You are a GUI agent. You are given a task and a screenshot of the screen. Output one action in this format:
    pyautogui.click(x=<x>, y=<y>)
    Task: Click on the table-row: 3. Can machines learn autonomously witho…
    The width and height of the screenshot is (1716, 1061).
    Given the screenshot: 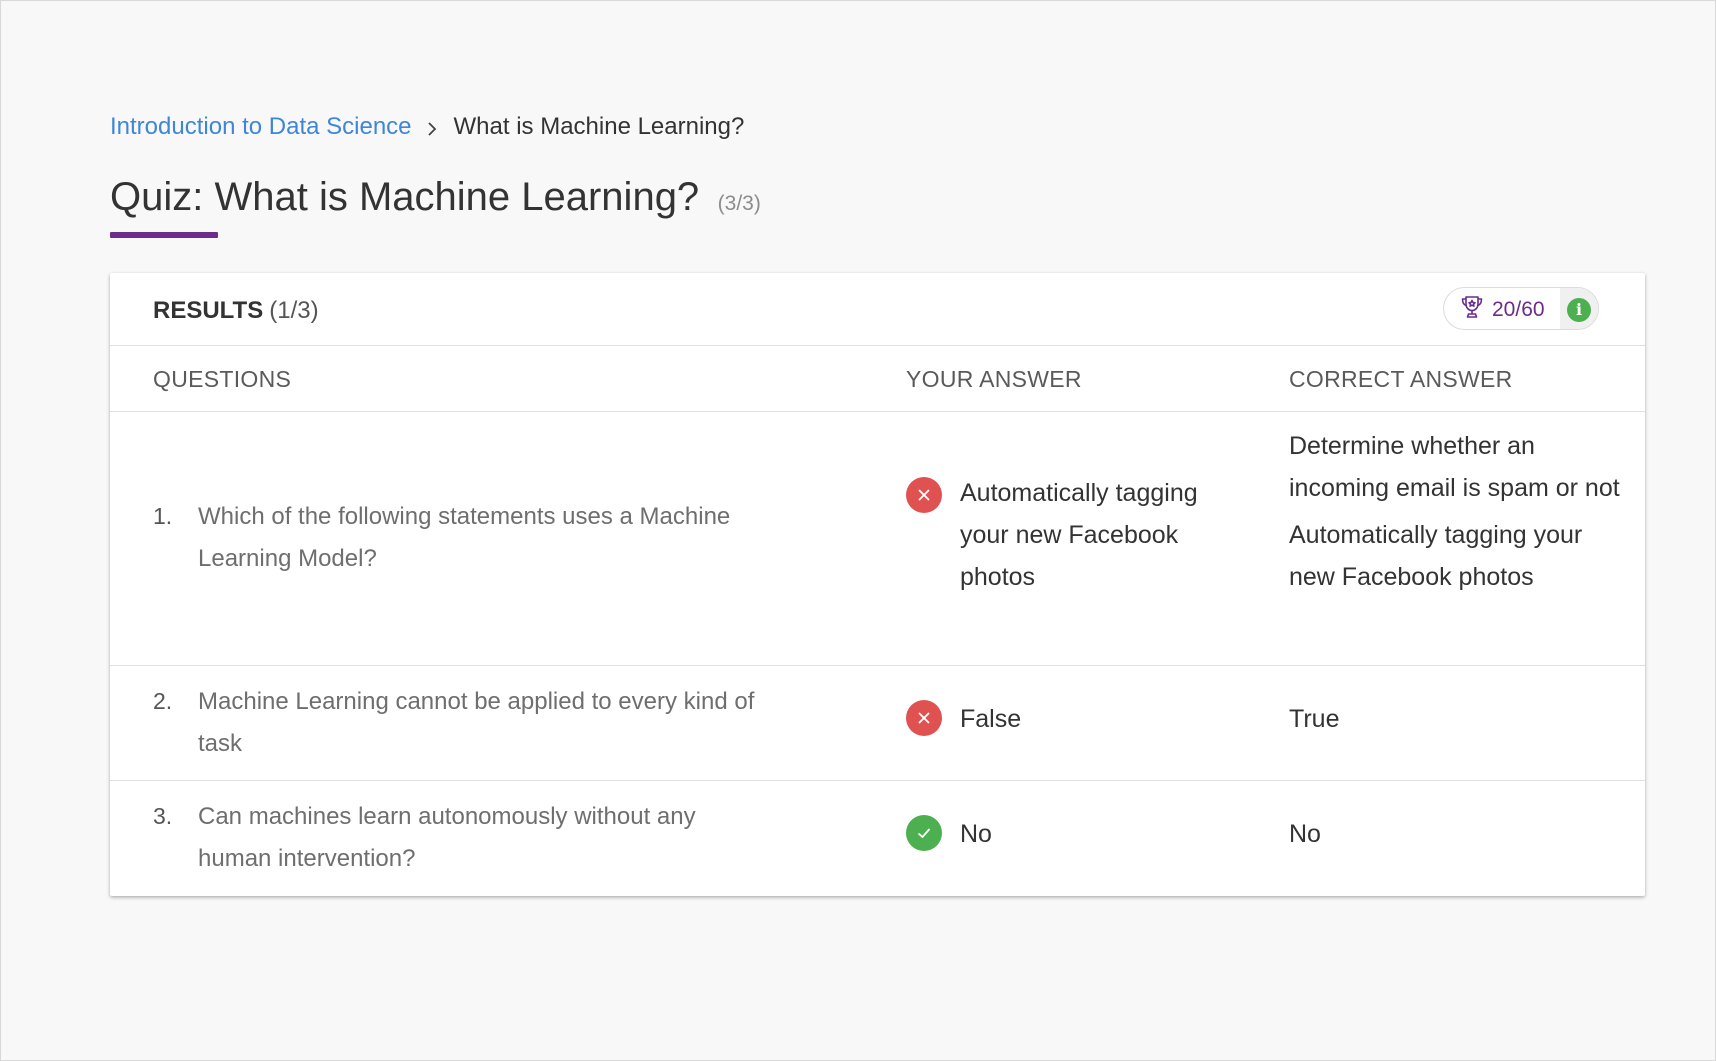 What is the action you would take?
    pyautogui.click(x=877, y=838)
    